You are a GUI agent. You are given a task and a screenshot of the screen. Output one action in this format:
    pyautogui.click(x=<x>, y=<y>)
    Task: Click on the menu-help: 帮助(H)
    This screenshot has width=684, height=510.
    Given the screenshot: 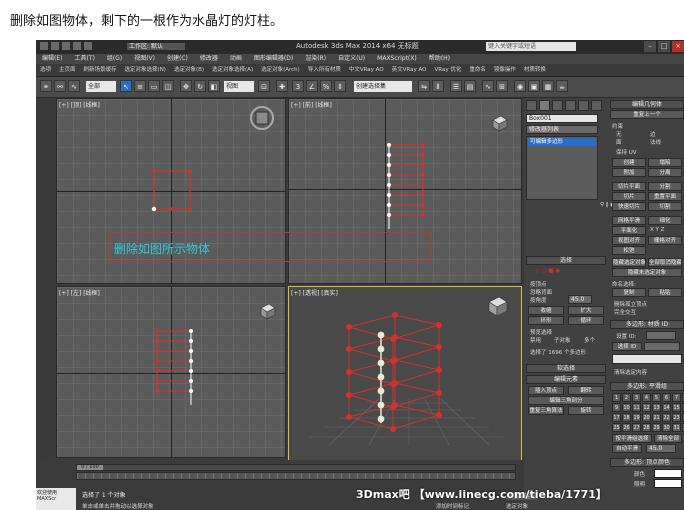 What is the action you would take?
    pyautogui.click(x=439, y=59)
    